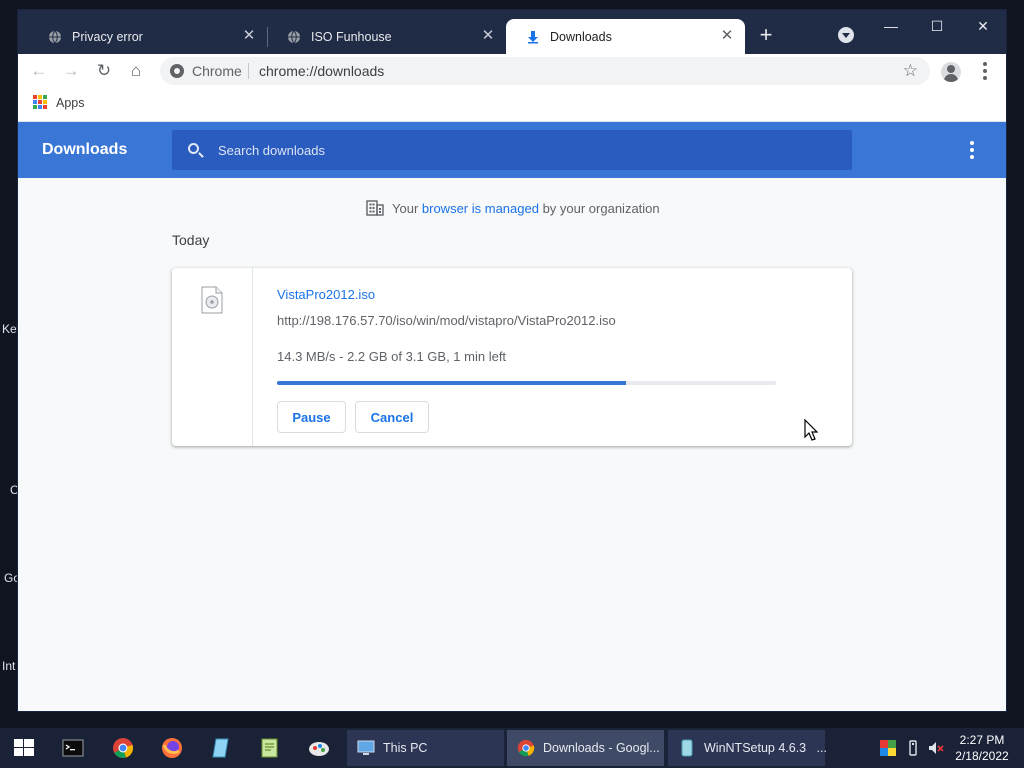 The width and height of the screenshot is (1024, 768). What do you see at coordinates (599, 208) in the screenshot?
I see `managed-notice-suffix: by your organization` at bounding box center [599, 208].